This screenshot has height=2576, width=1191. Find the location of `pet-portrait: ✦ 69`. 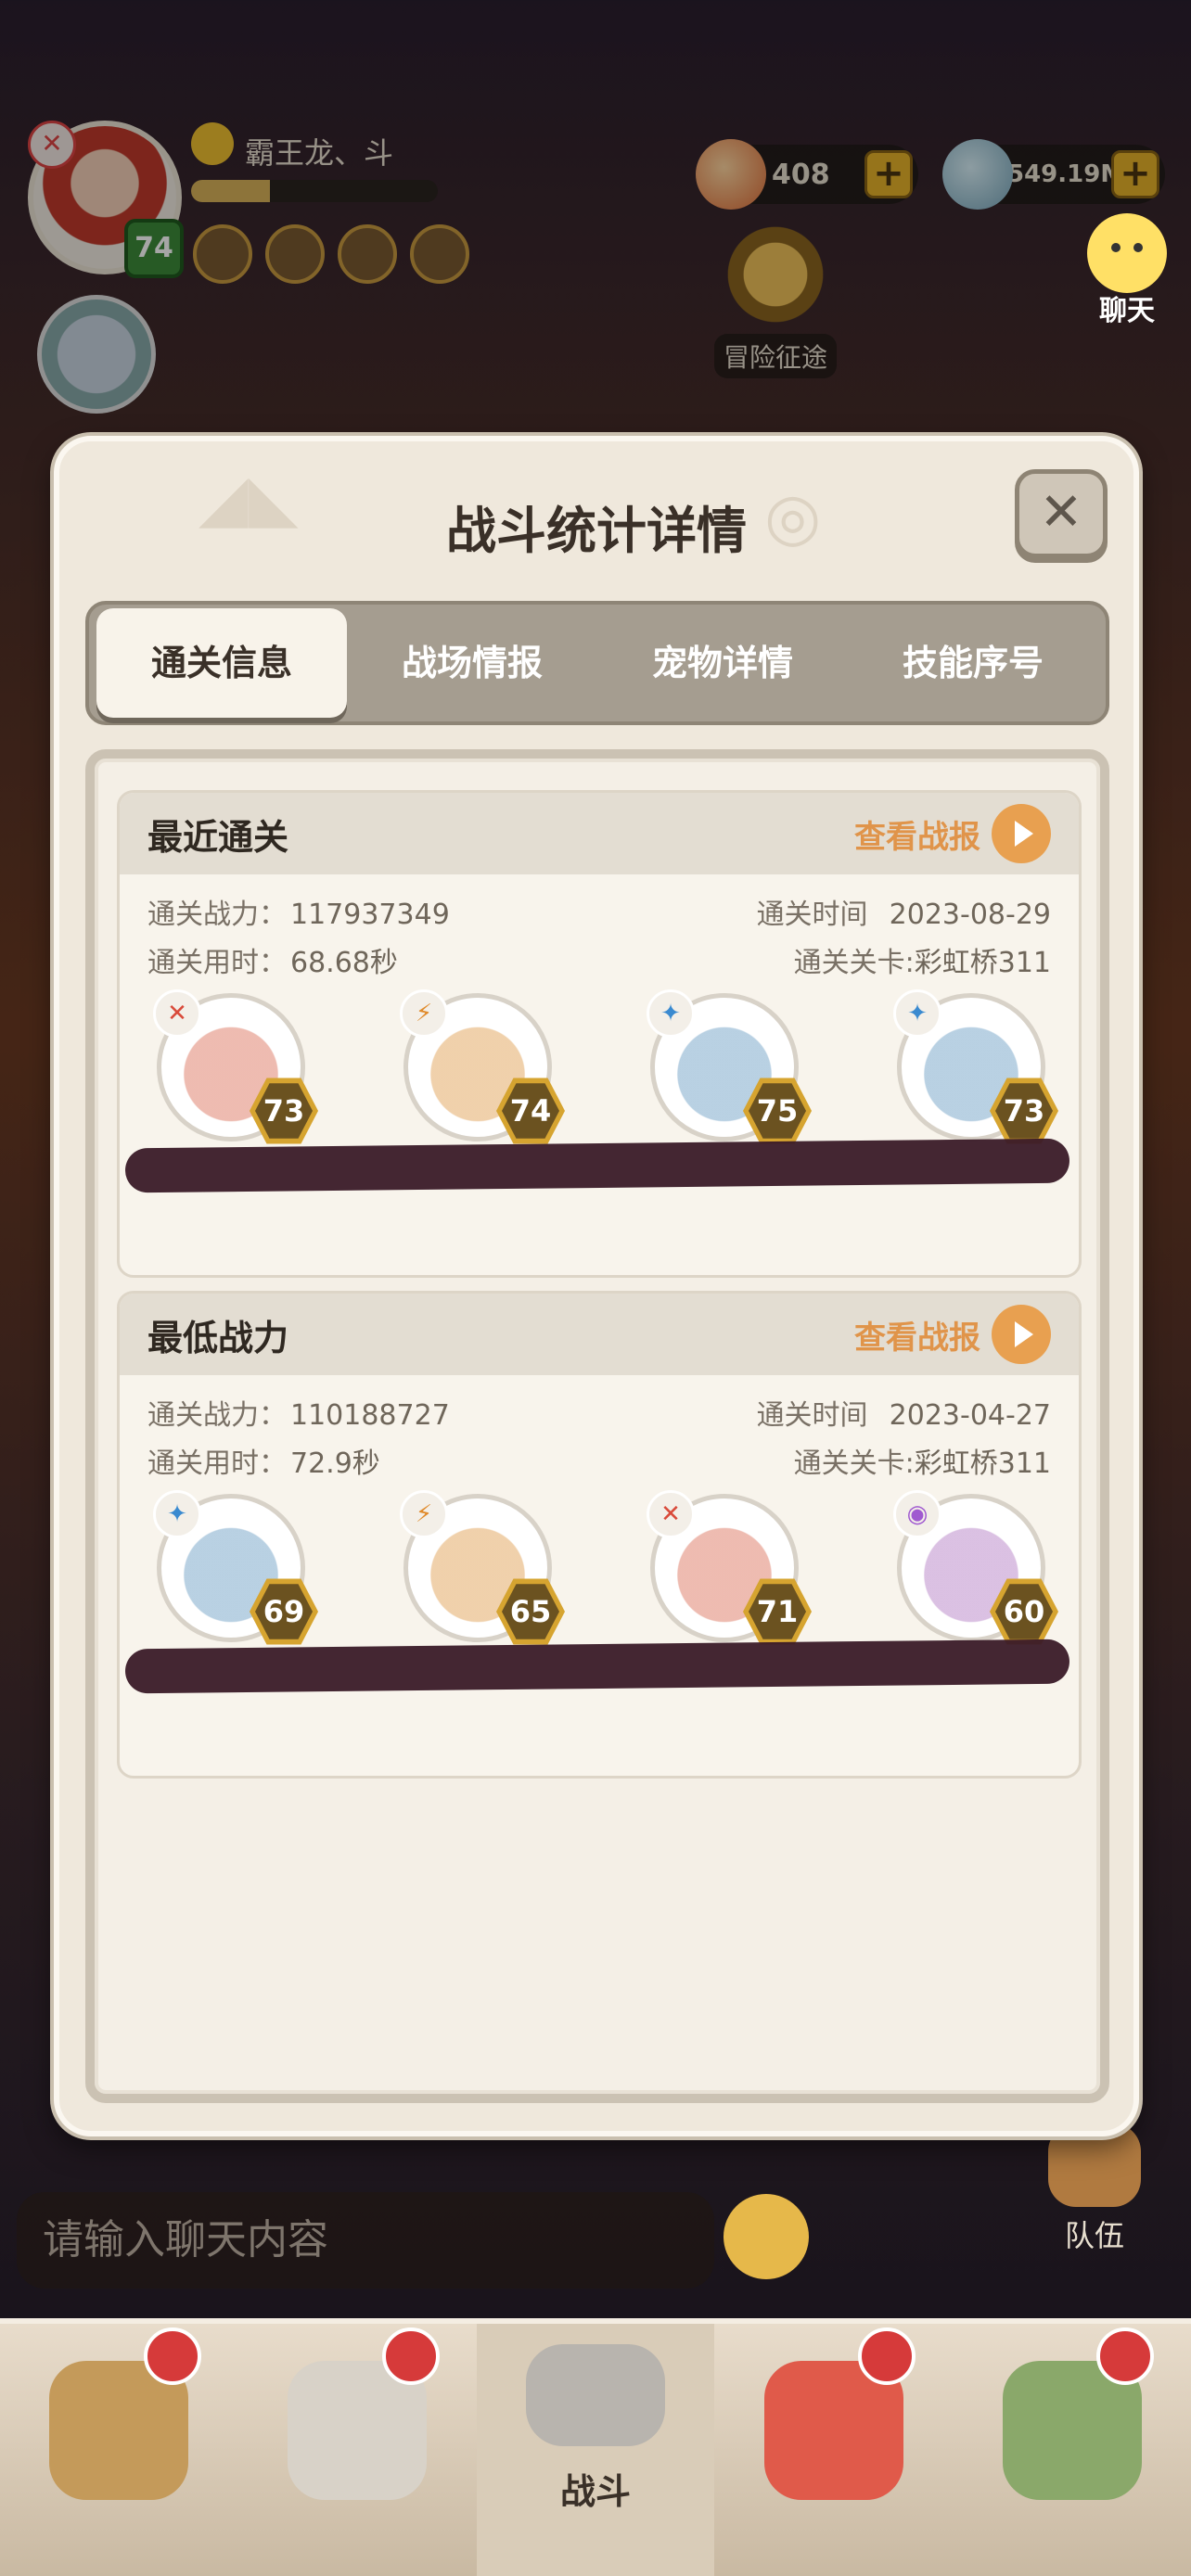

pet-portrait: ✦ 69 is located at coordinates (235, 1568).